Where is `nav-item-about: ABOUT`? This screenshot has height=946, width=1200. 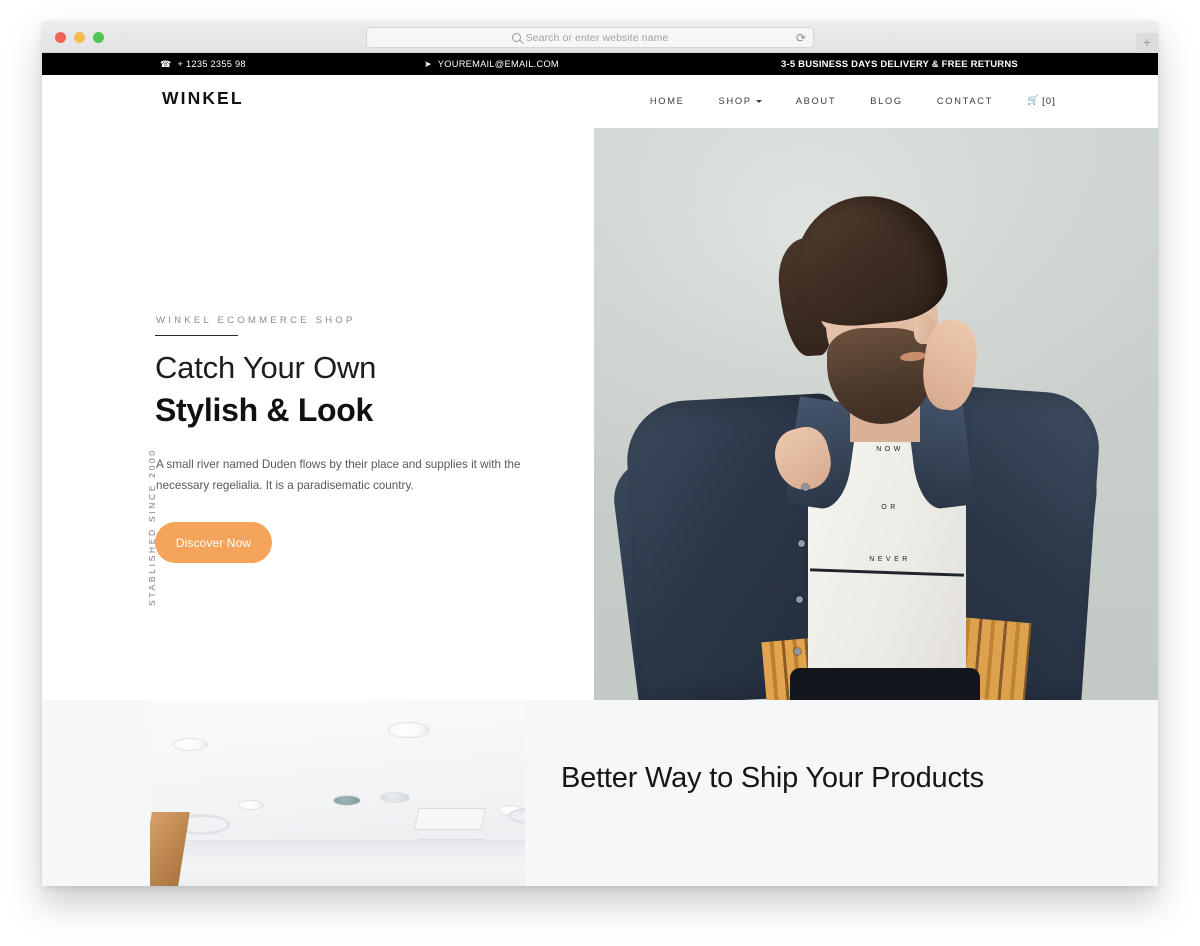 nav-item-about: ABOUT is located at coordinates (816, 101).